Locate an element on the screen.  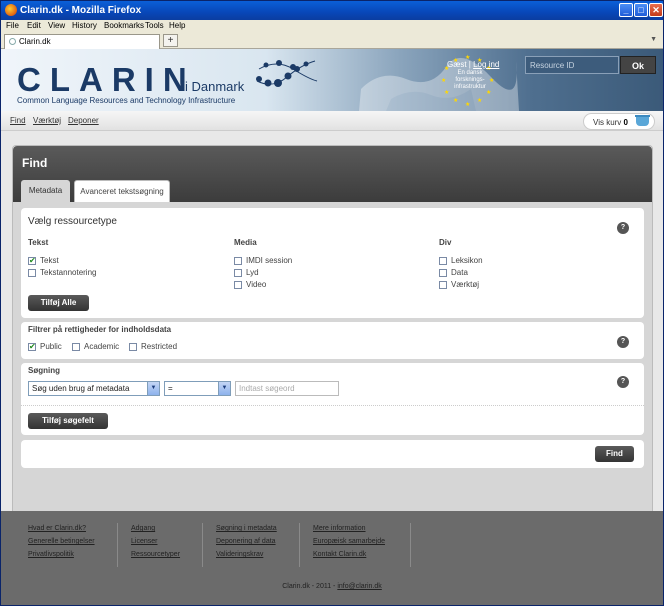
resource-ok-button: Ok is located at coordinates (638, 65).